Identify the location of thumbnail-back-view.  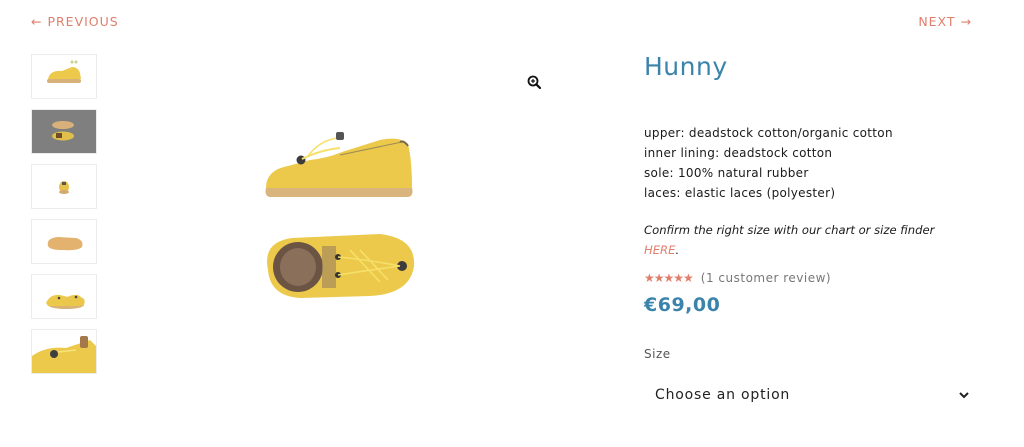
(64, 186).